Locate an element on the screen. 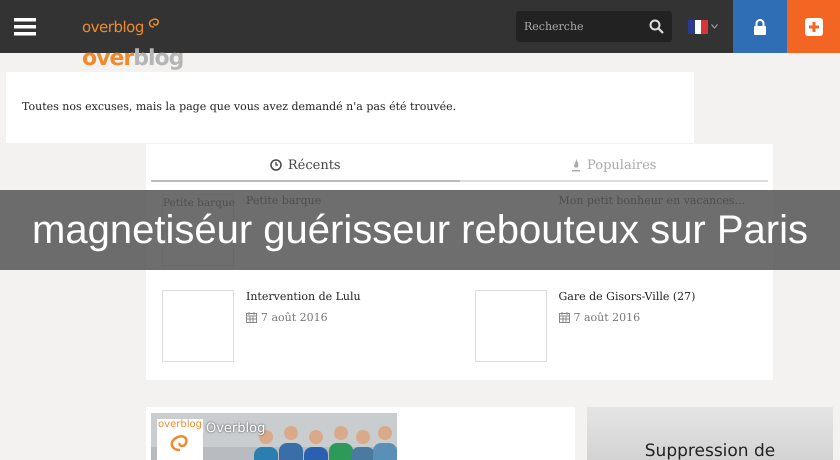  search-icon is located at coordinates (656, 26).